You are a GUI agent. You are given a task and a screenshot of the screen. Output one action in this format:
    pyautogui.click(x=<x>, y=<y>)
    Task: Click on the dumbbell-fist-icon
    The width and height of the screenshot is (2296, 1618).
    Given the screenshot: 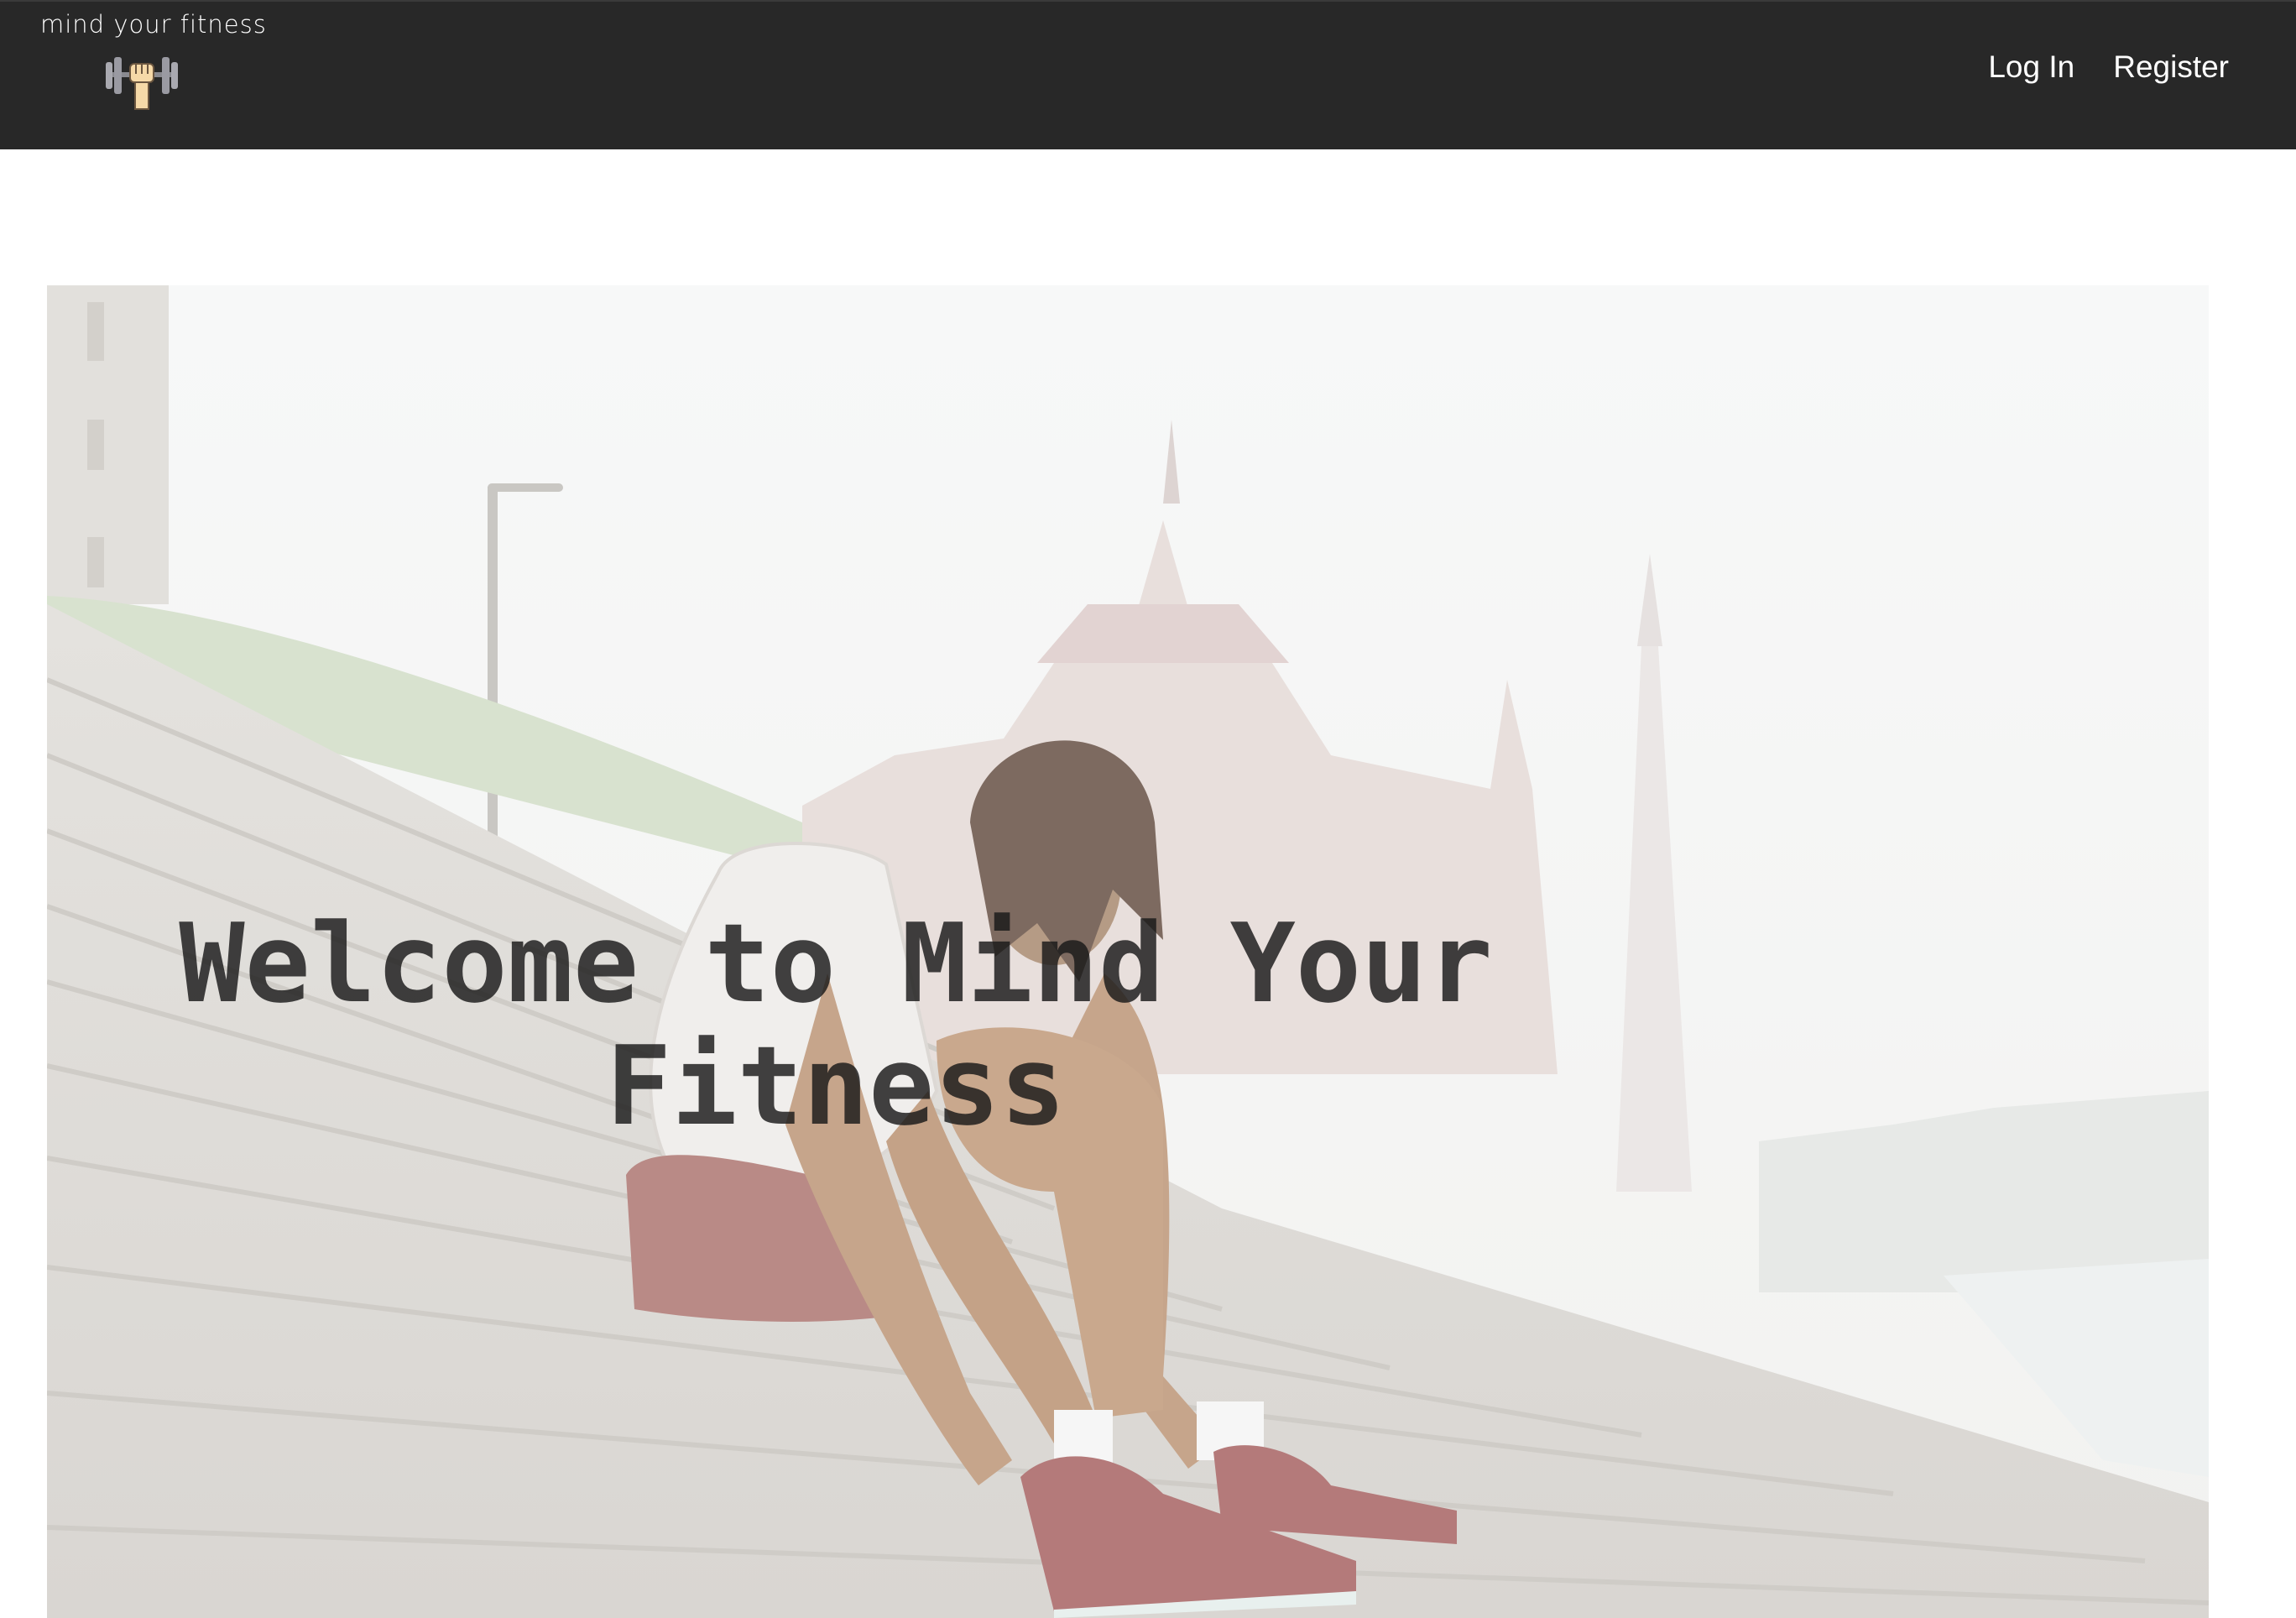 What is the action you would take?
    pyautogui.click(x=142, y=83)
    